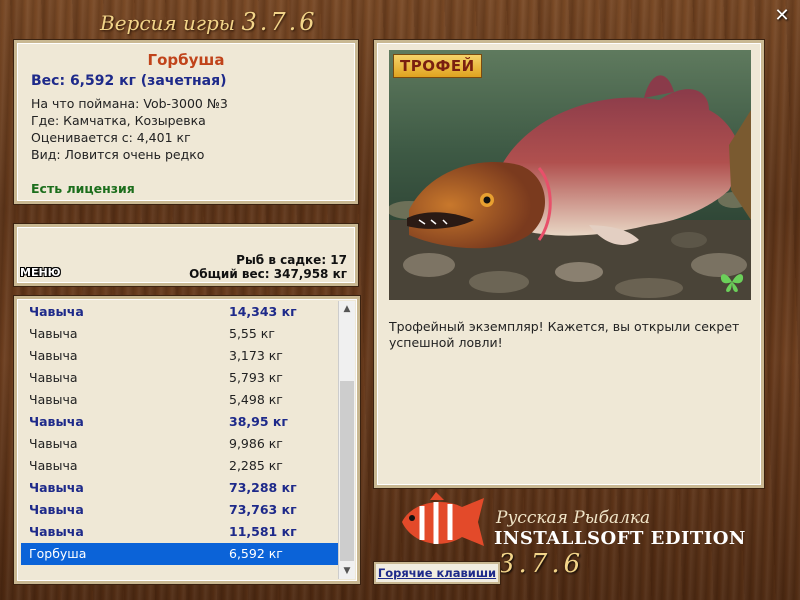 The height and width of the screenshot is (600, 800). What do you see at coordinates (437, 573) in the screenshot?
I see `hotkeys-button: Горячие клавиши` at bounding box center [437, 573].